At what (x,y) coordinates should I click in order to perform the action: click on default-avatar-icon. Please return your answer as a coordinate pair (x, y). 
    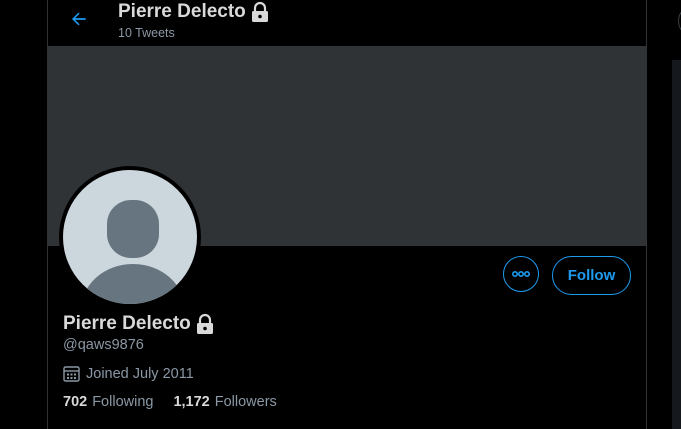
    Looking at the image, I should click on (130, 237).